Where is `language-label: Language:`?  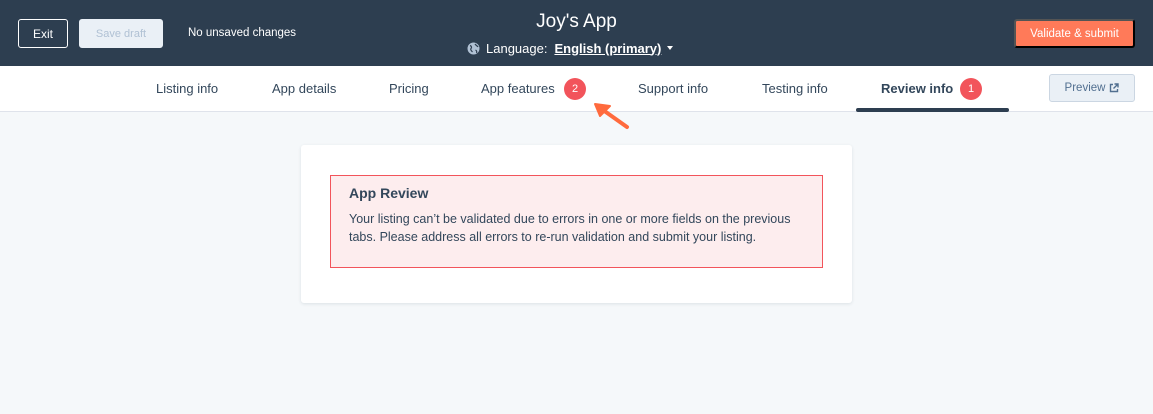
language-label: Language: is located at coordinates (517, 48).